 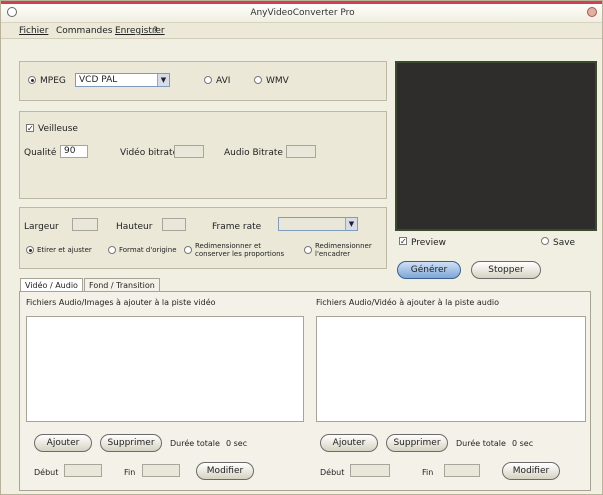 I want to click on height-label: Hauteur, so click(x=134, y=227).